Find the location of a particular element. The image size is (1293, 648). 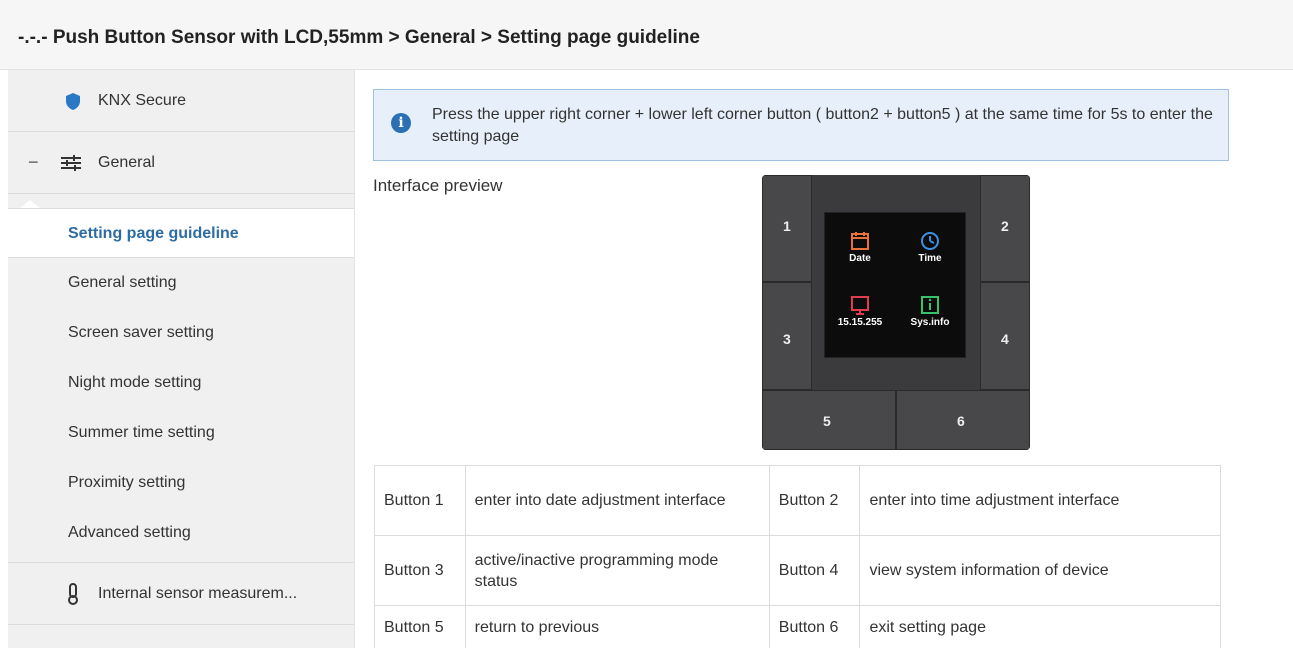

device-button-5: 5 is located at coordinates (829, 420).